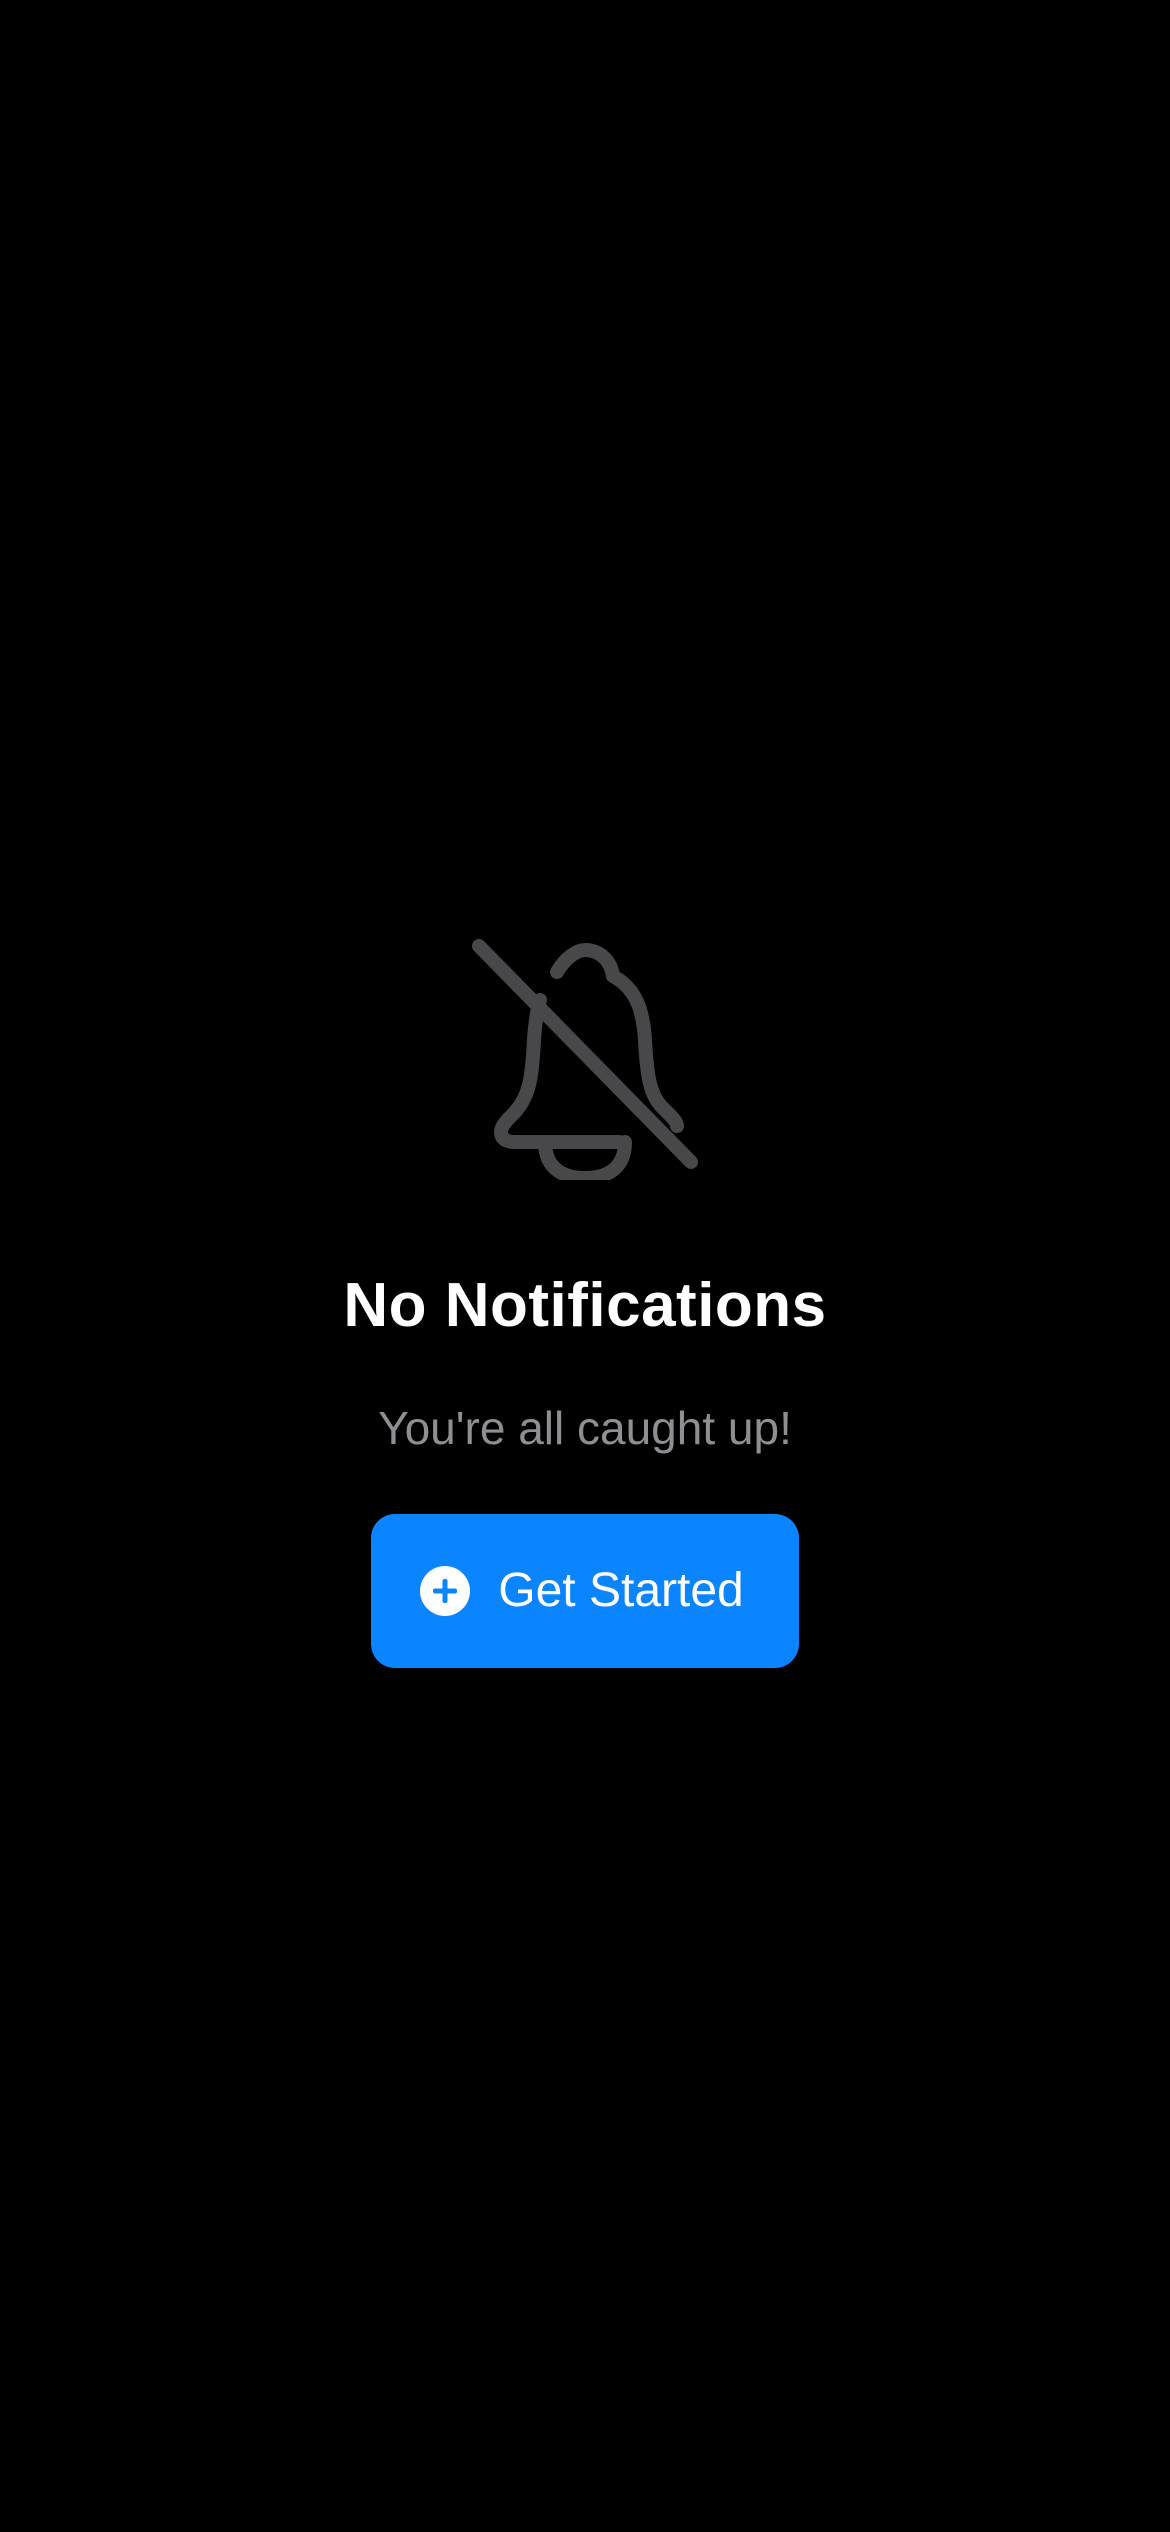  What do you see at coordinates (585, 1428) in the screenshot?
I see `empty-state-subtitle: You're all caught up!` at bounding box center [585, 1428].